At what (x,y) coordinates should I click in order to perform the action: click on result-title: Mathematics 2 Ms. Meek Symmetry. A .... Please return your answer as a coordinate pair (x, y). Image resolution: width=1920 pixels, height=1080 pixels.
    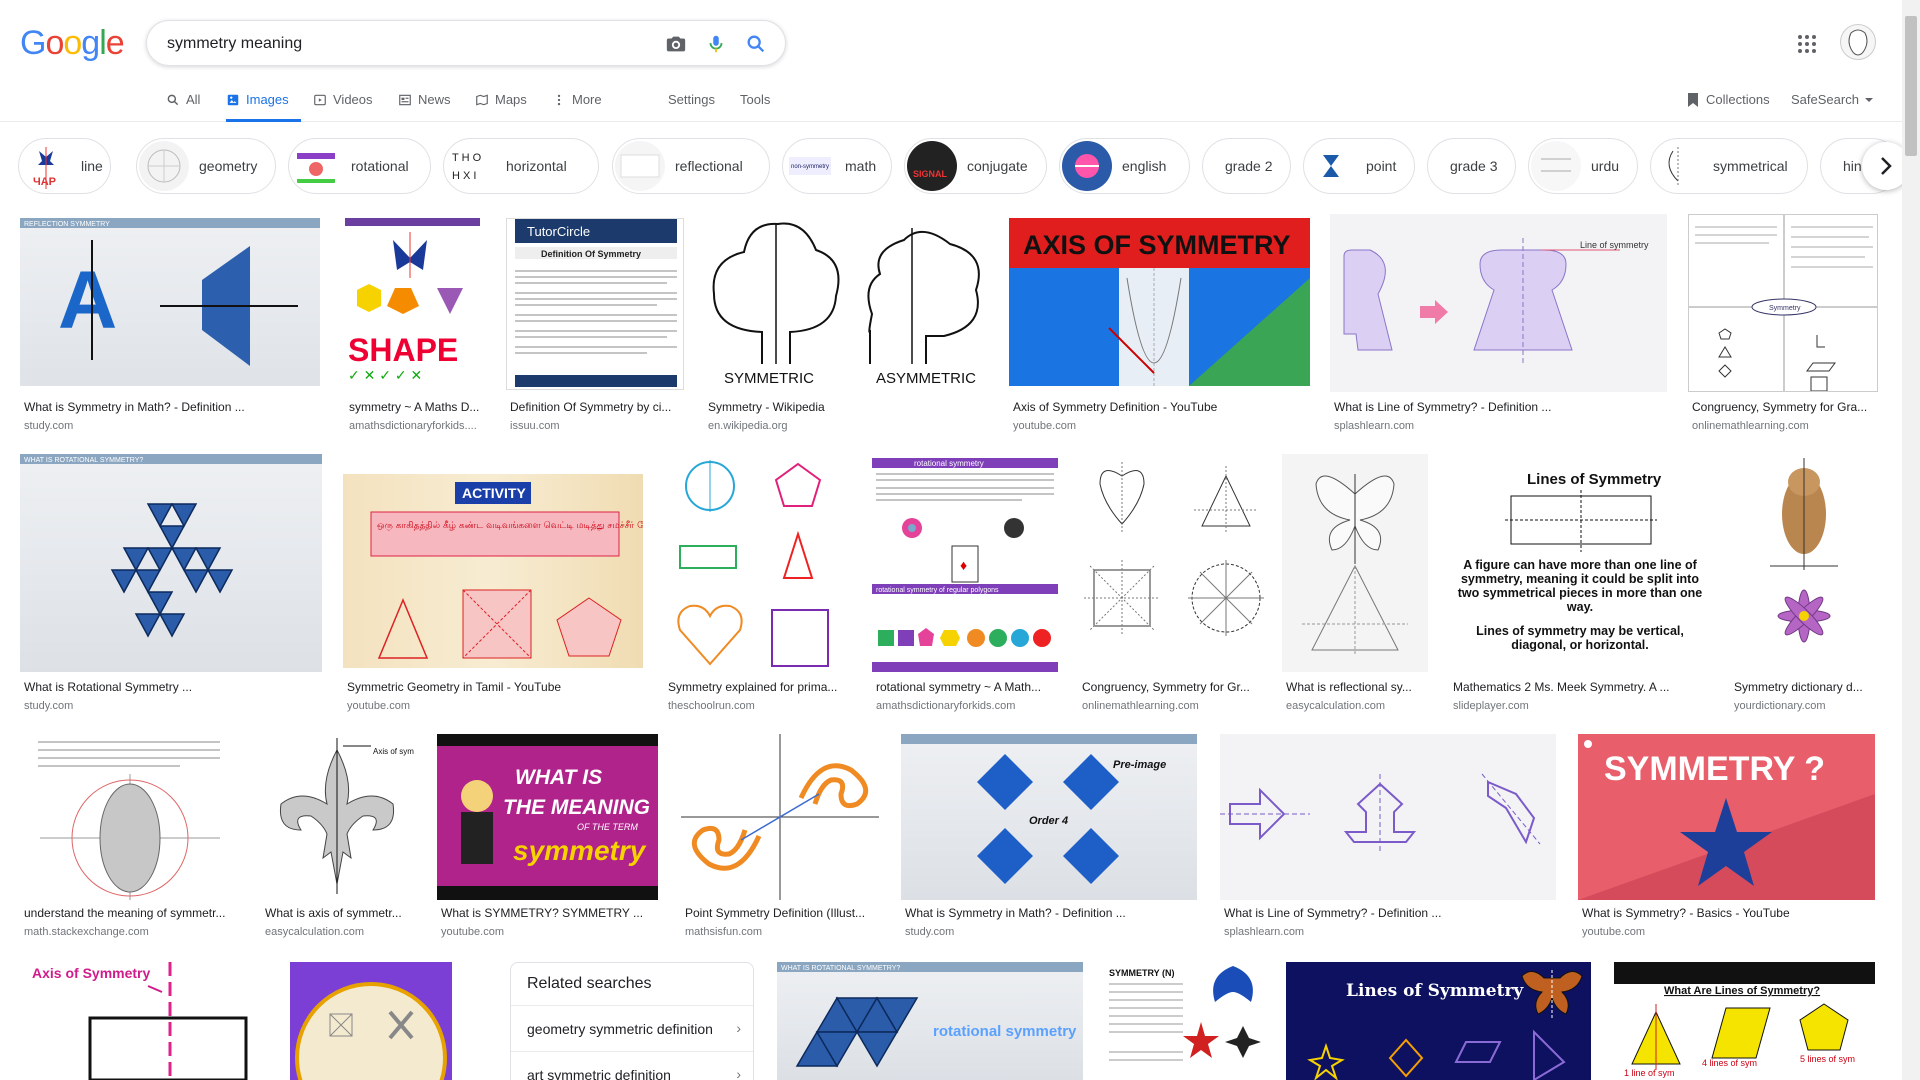
    Looking at the image, I should click on (1582, 687).